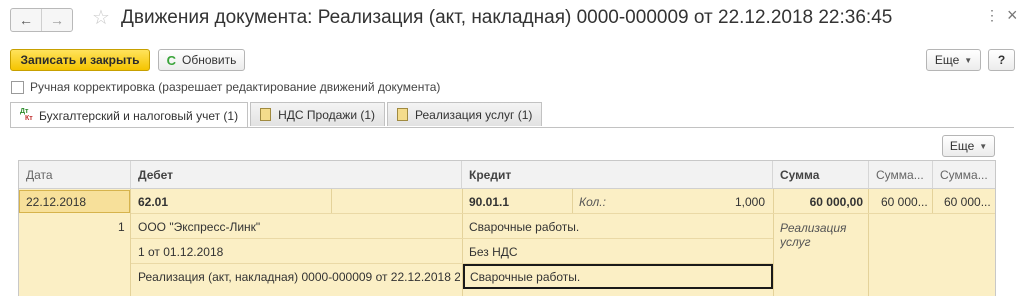 This screenshot has width=1024, height=296. What do you see at coordinates (75, 175) in the screenshot?
I see `column-header-date: Дата` at bounding box center [75, 175].